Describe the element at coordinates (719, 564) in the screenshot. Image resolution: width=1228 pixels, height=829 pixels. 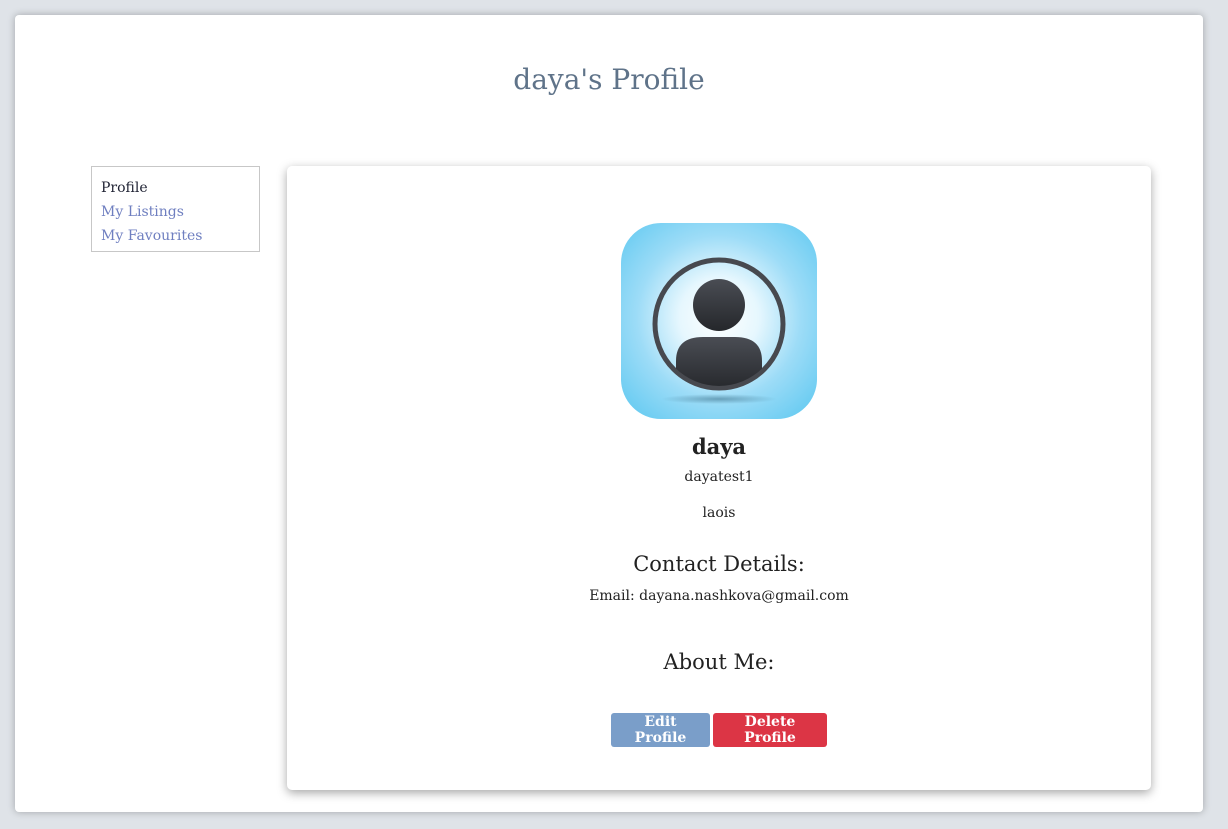
I see `contact-details-heading: Contact Details:` at that location.